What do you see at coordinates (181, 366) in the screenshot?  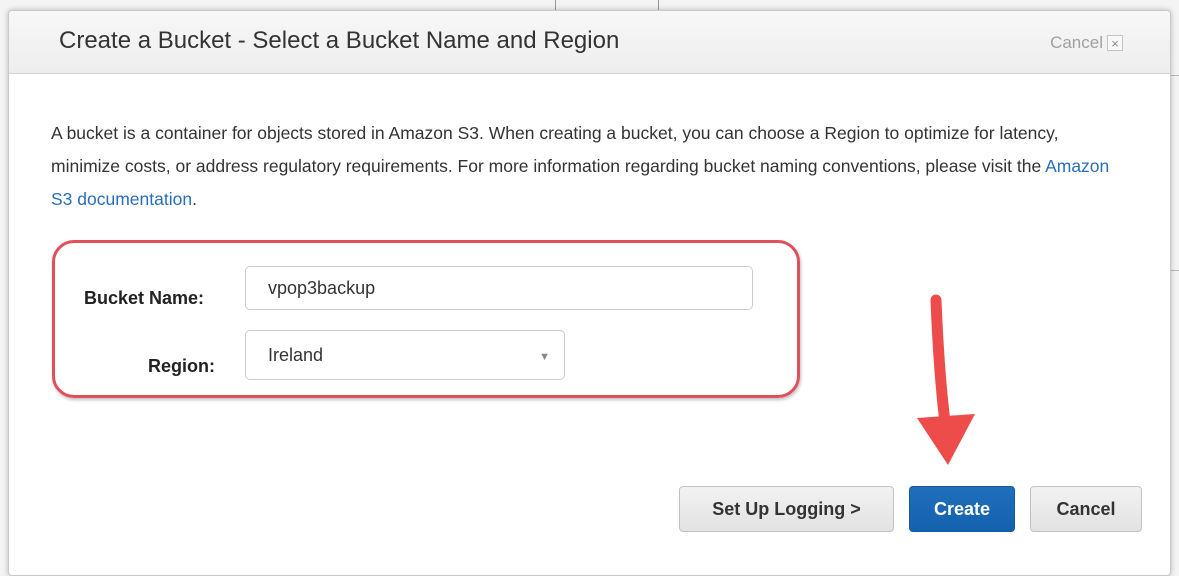 I see `region-label: Region:` at bounding box center [181, 366].